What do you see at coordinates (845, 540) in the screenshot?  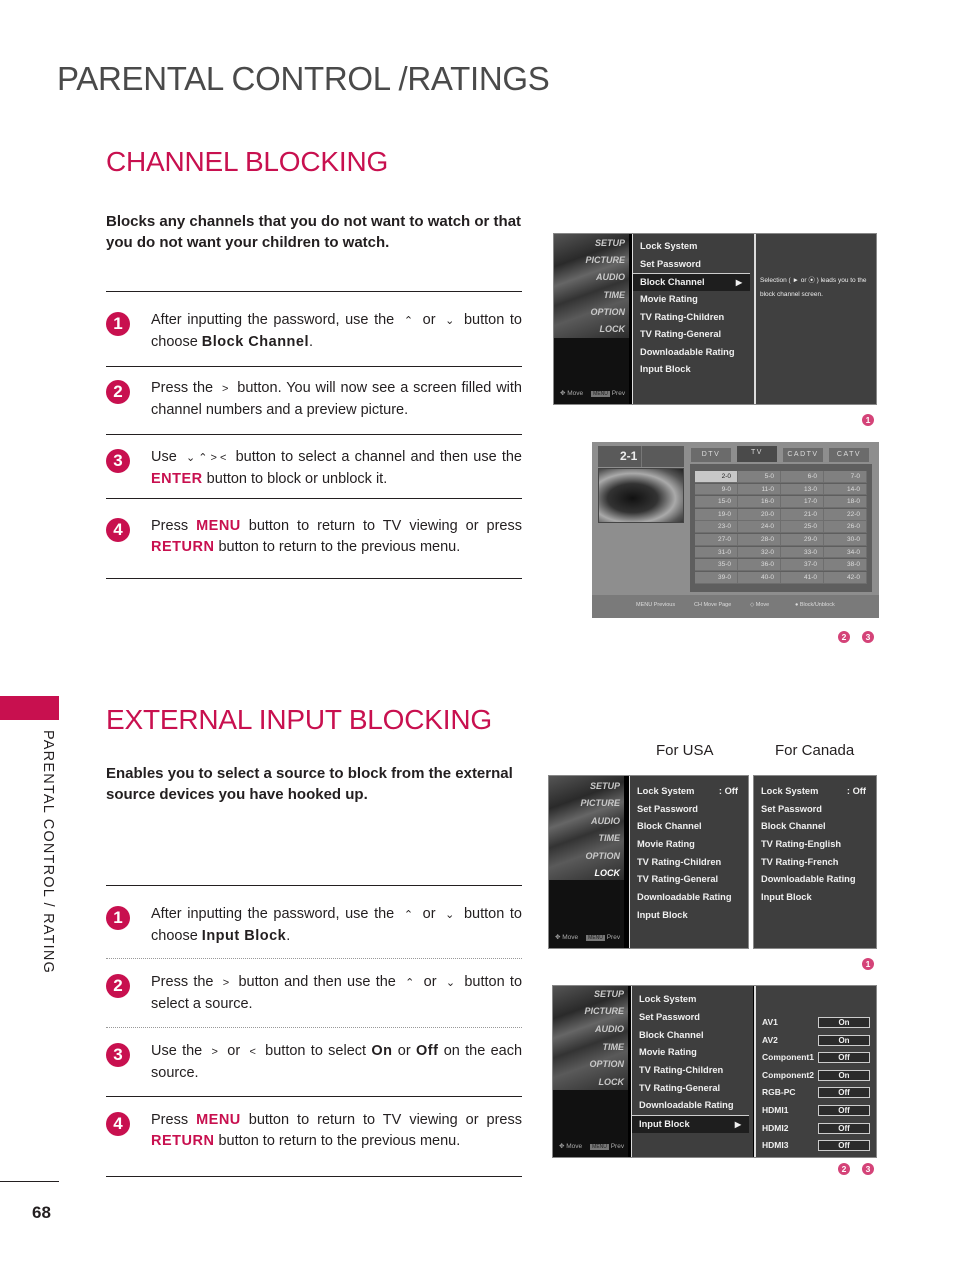 I see `channel-cell: 30-0` at bounding box center [845, 540].